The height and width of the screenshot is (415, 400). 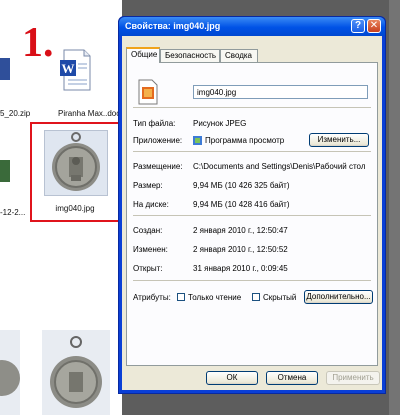 I want to click on apply-button: Применить, so click(x=353, y=378).